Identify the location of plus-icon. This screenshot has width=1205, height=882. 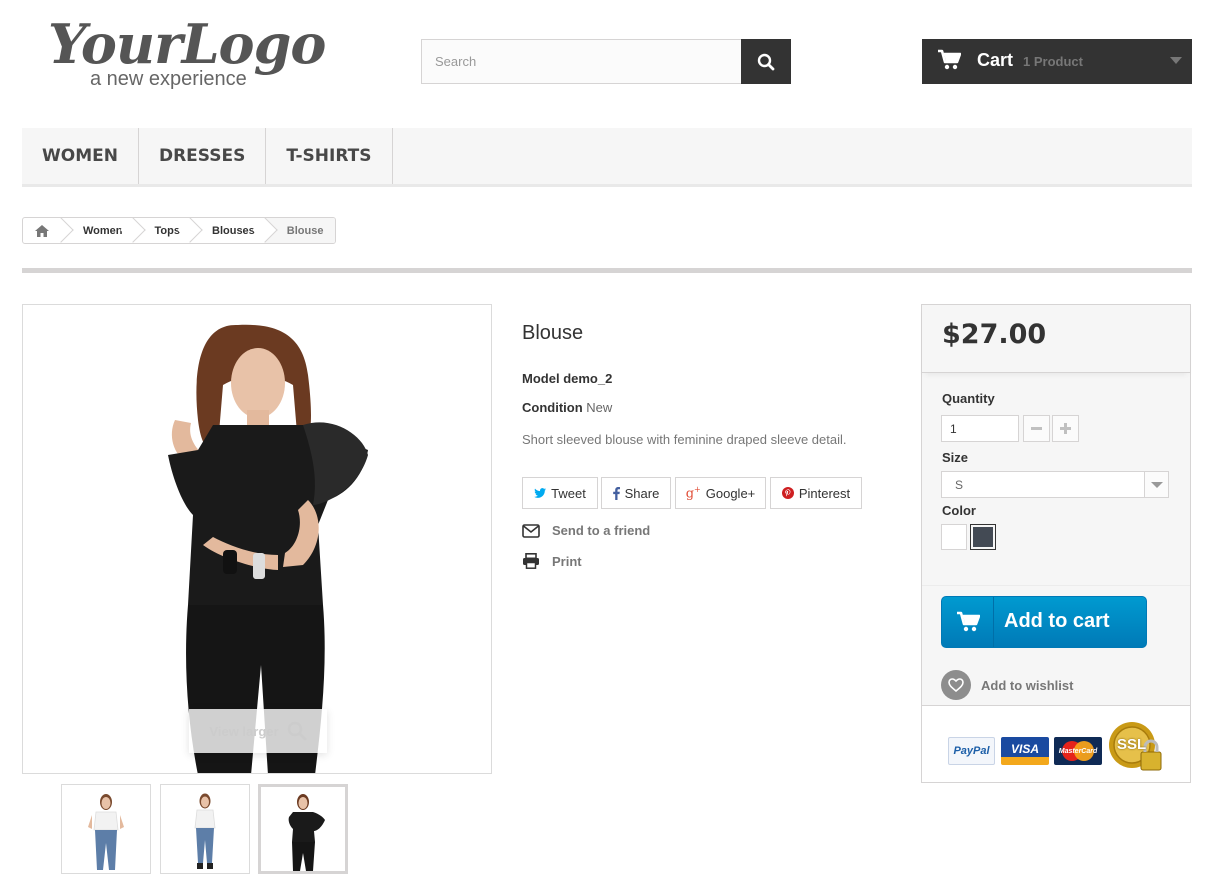
(1065, 428).